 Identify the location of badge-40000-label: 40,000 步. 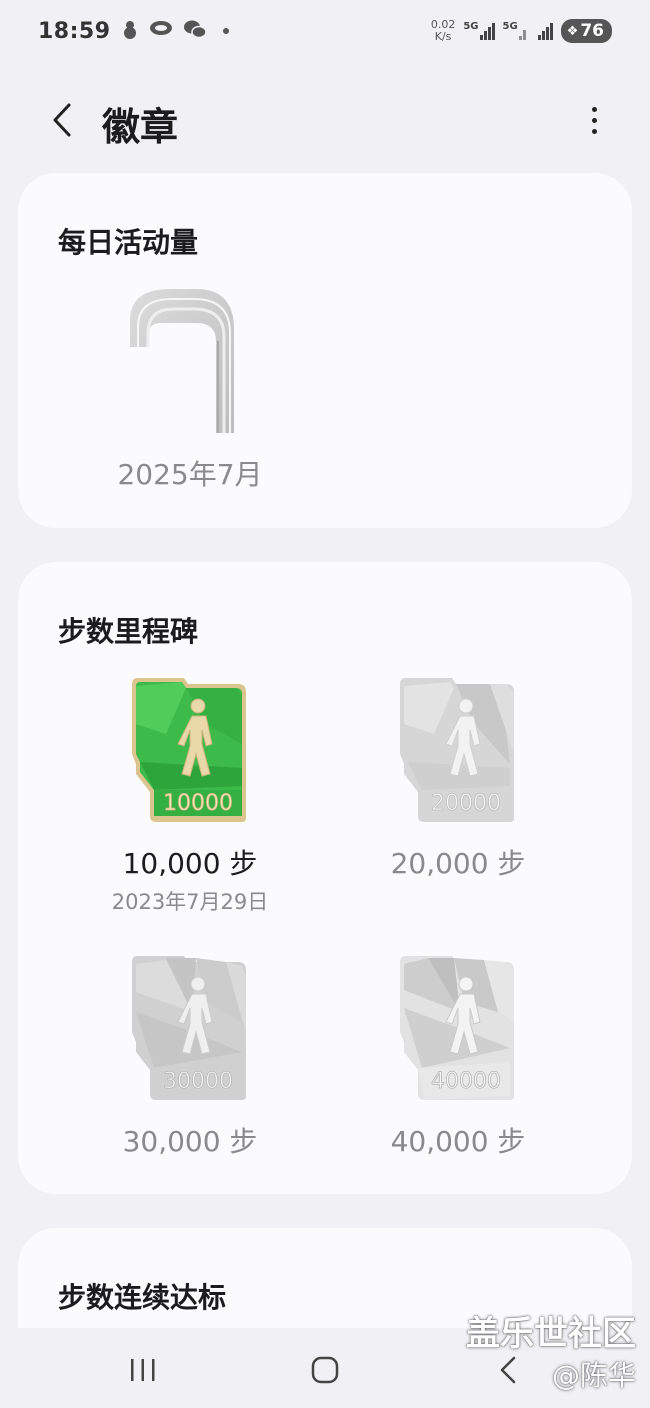
(458, 1141).